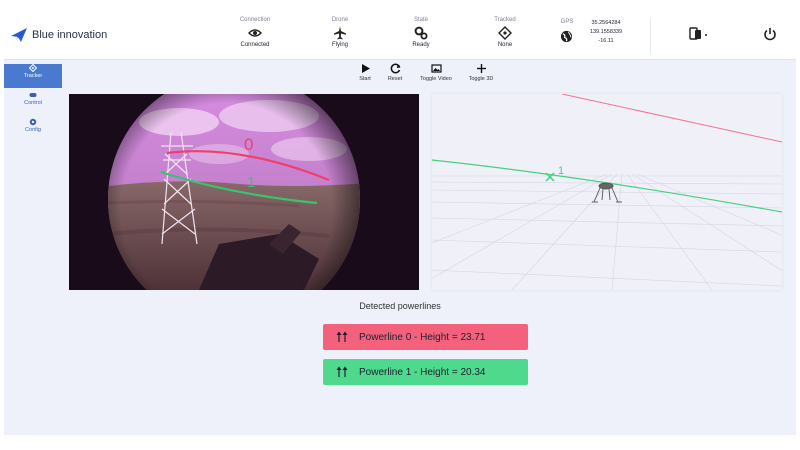 This screenshot has width=800, height=450. Describe the element at coordinates (420, 20) in the screenshot. I see `state-label: State` at that location.